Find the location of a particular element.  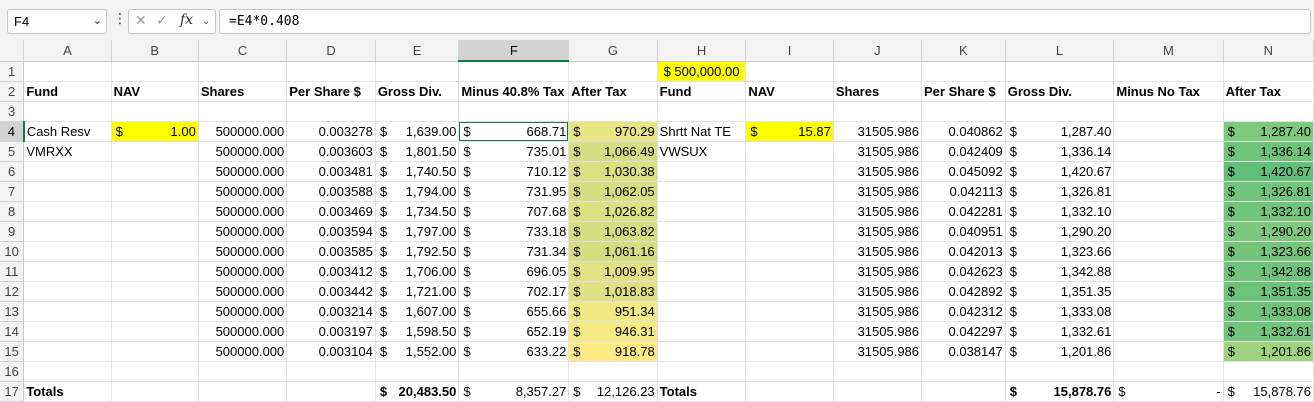

cell-b15 is located at coordinates (155, 351).